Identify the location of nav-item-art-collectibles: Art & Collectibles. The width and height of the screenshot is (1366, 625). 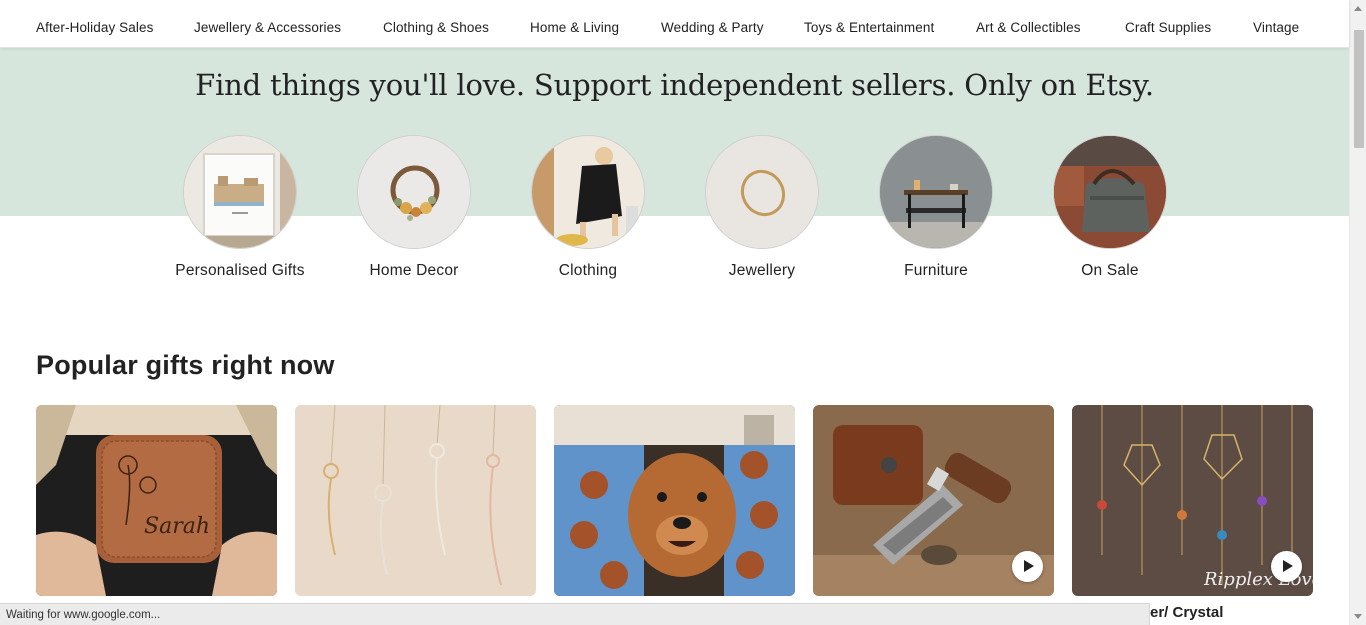
(1028, 27).